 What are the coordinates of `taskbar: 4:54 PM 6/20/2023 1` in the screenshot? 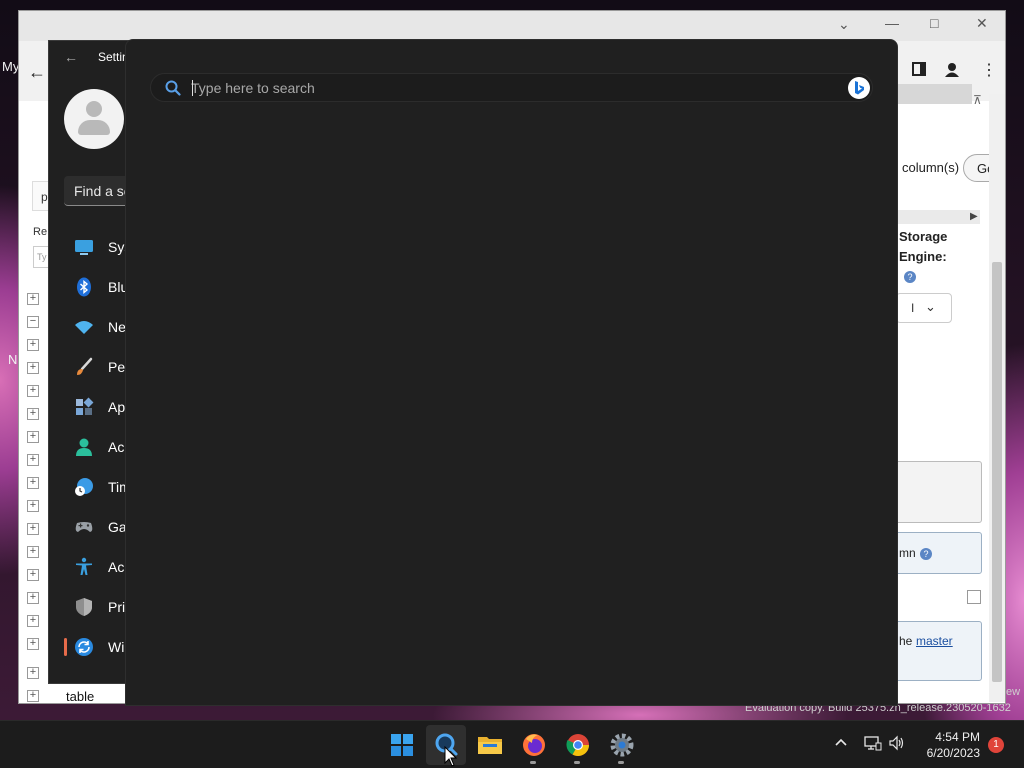 It's located at (512, 744).